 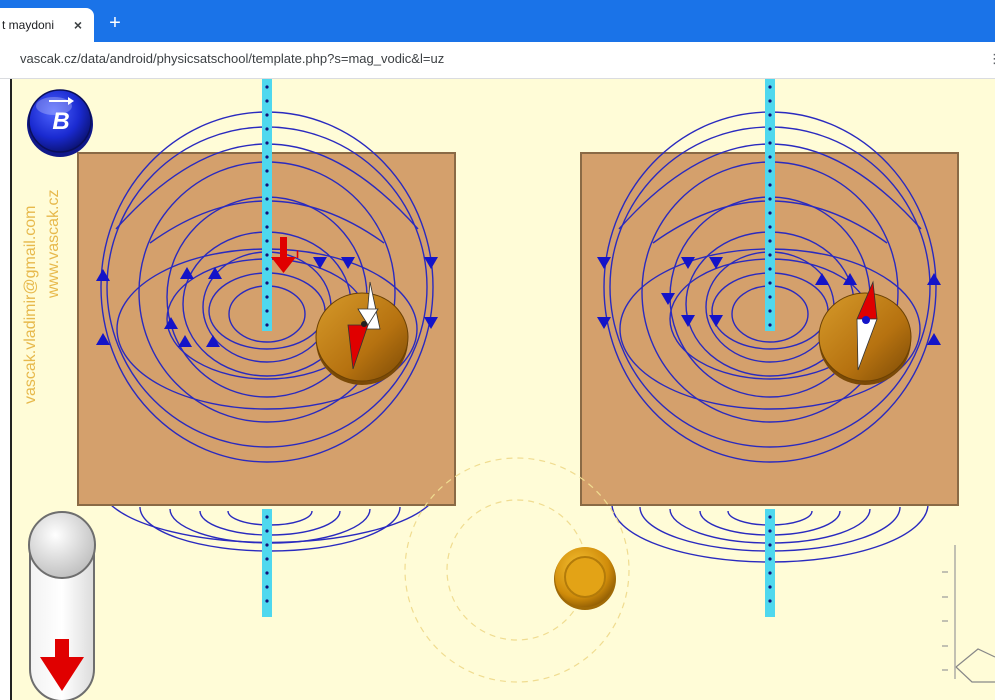 What do you see at coordinates (30, 304) in the screenshot?
I see `credit-email: vascak.vladimir@gmail.com` at bounding box center [30, 304].